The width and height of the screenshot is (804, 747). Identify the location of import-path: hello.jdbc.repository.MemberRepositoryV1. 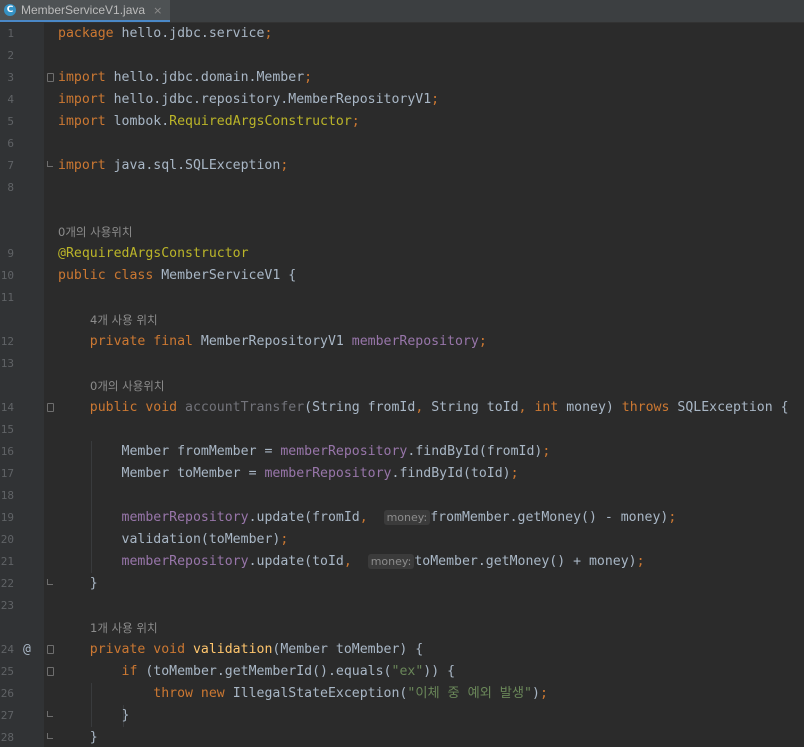
(268, 99).